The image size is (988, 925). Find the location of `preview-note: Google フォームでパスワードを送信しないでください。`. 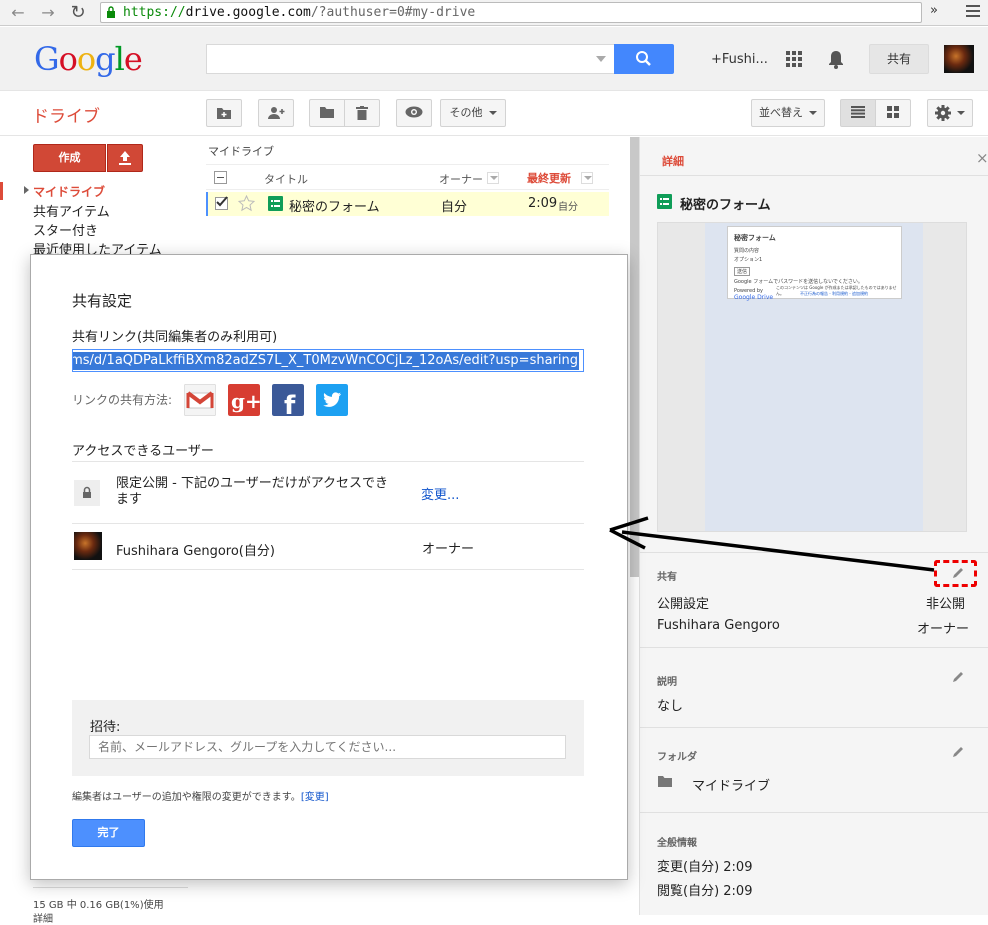

preview-note: Google フォームでパスワードを送信しないでください。 is located at coordinates (798, 282).